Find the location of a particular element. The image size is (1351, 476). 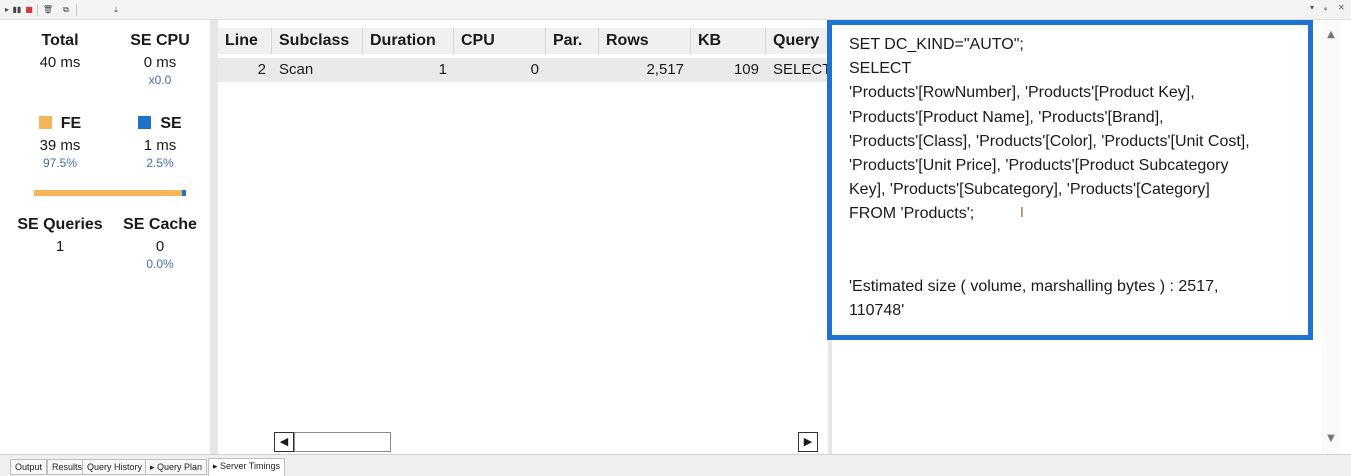

clear-icon: 🗑 is located at coordinates (48, 10).